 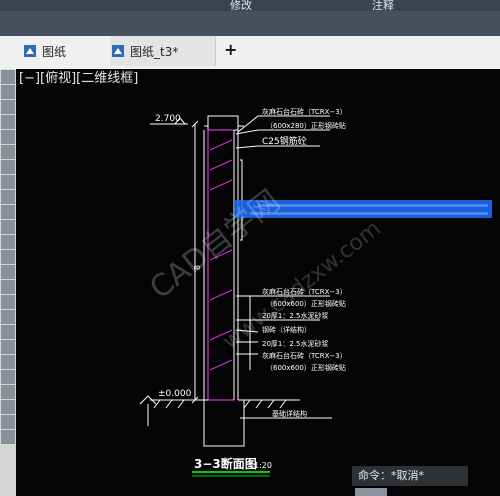 What do you see at coordinates (78, 76) in the screenshot?
I see `viewport-controls: [−][俯视][二维线框]` at bounding box center [78, 76].